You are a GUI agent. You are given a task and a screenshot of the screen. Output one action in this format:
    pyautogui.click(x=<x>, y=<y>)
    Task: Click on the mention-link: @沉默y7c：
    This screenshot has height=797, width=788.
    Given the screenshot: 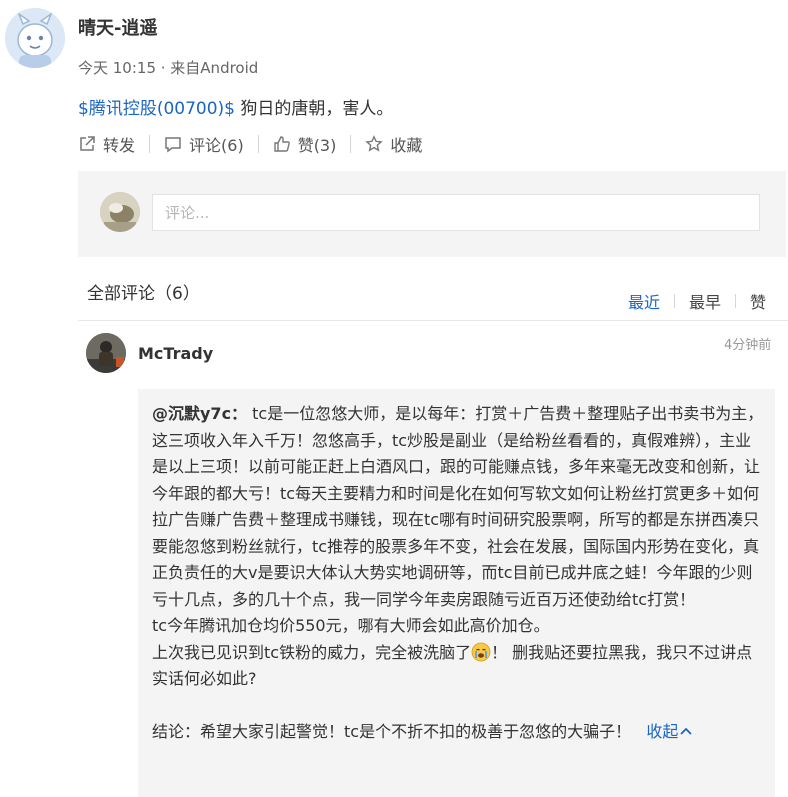 What is the action you would take?
    pyautogui.click(x=199, y=413)
    